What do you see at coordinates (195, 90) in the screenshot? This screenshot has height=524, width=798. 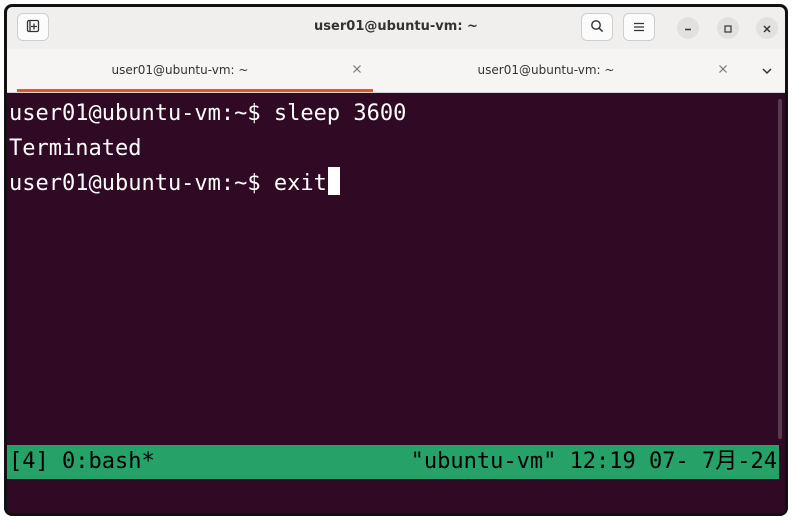 I see `active-tab-indicator` at bounding box center [195, 90].